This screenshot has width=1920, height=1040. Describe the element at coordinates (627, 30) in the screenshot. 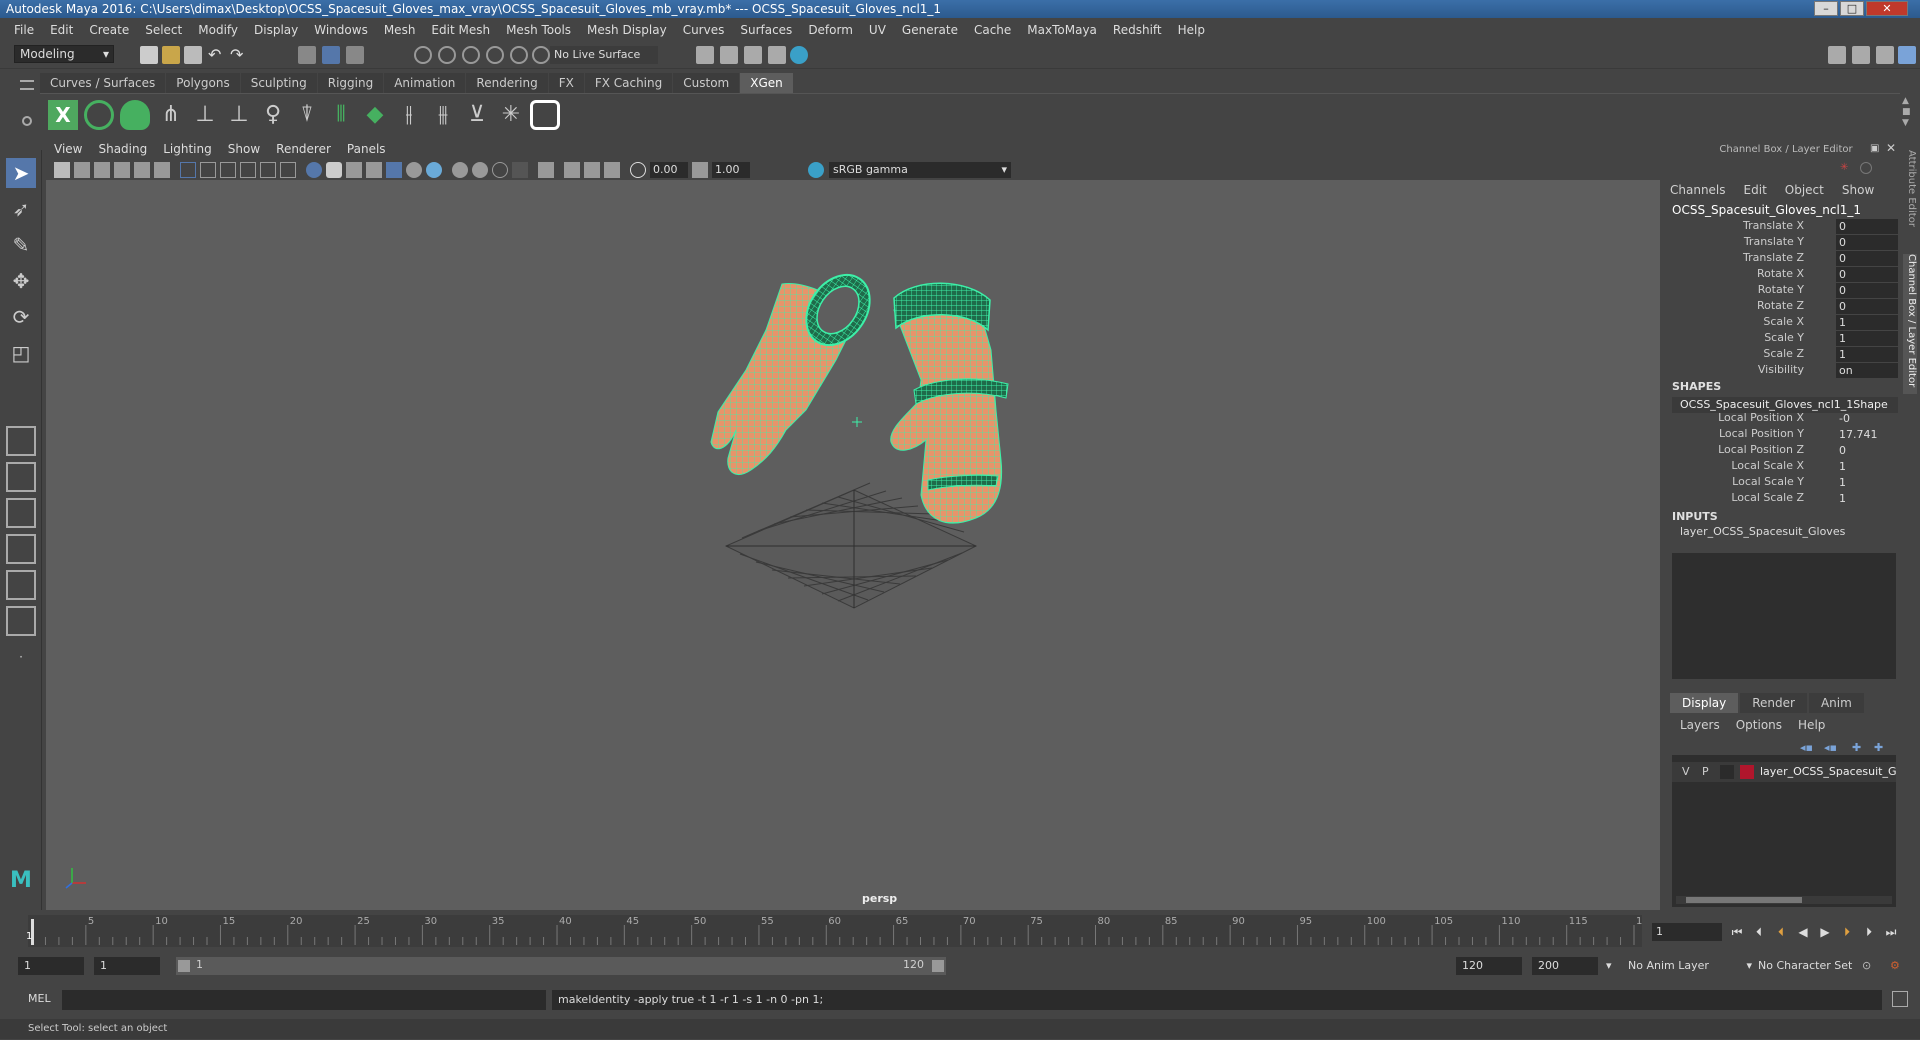

I see `menu-mesh-display: Mesh Display` at that location.